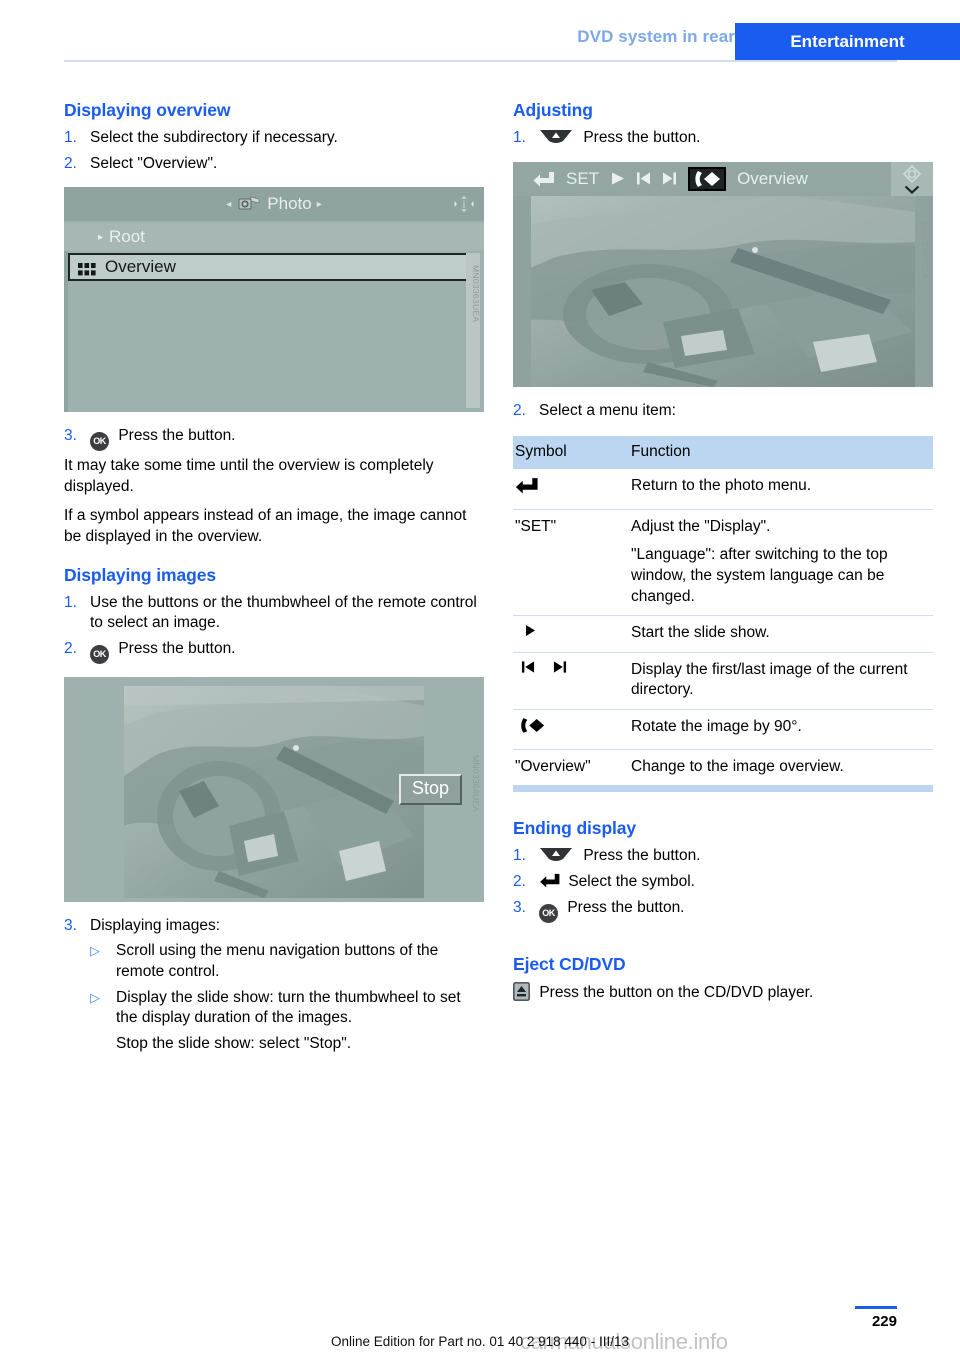 This screenshot has width=960, height=1362. Describe the element at coordinates (274, 926) in the screenshot. I see `step-displaying-images: 3. Displaying images:` at that location.